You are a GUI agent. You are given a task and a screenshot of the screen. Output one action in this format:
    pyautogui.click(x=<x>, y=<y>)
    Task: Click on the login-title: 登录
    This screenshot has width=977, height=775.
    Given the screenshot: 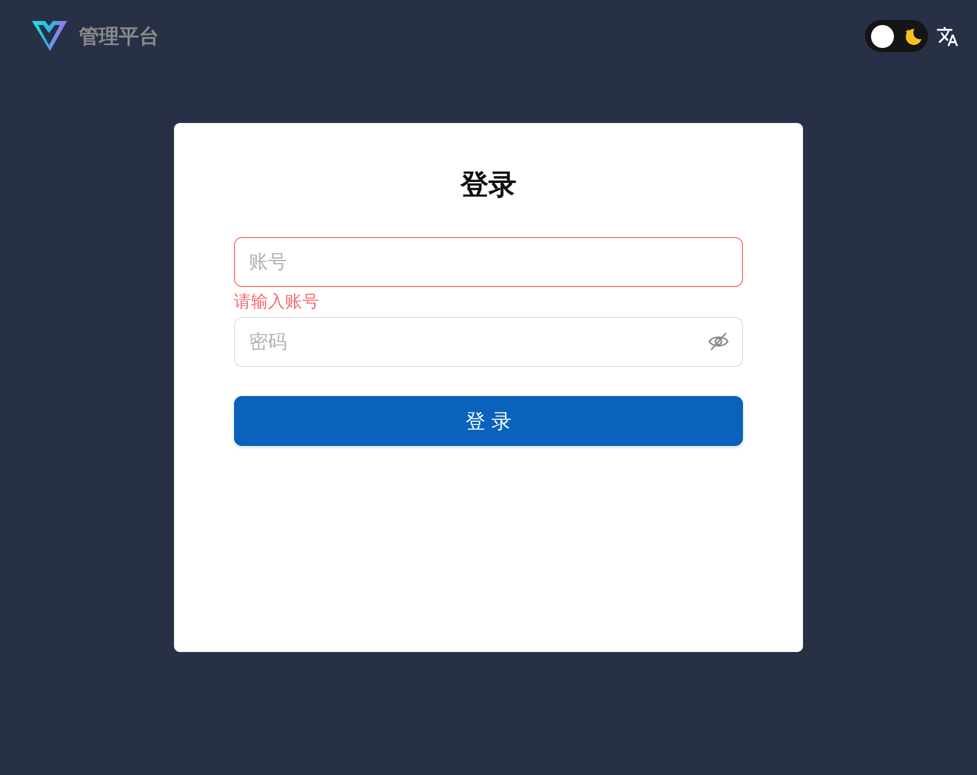 What is the action you would take?
    pyautogui.click(x=488, y=185)
    